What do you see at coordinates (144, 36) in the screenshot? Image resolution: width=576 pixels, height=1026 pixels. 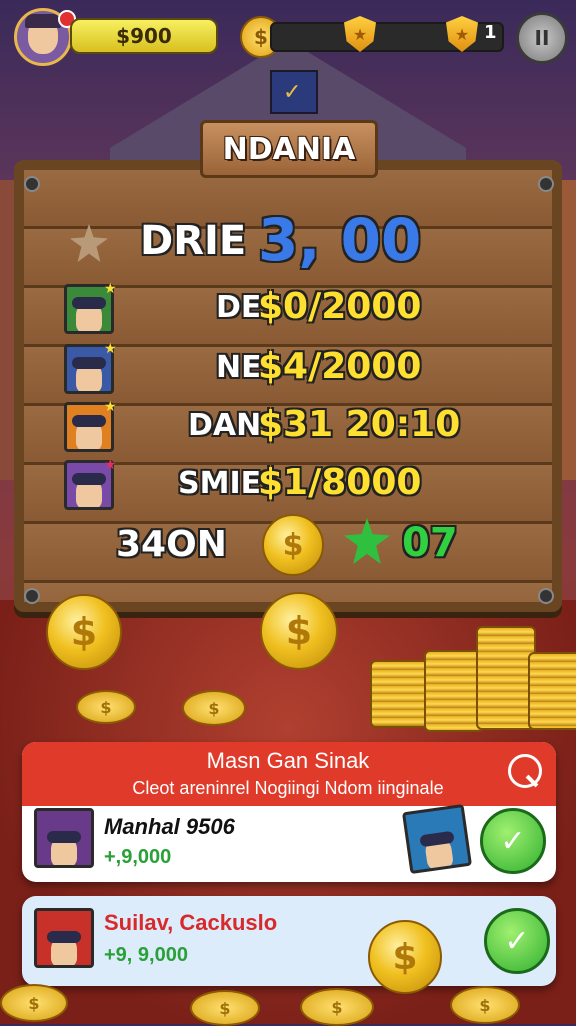 I see `cash-counter: $900` at bounding box center [144, 36].